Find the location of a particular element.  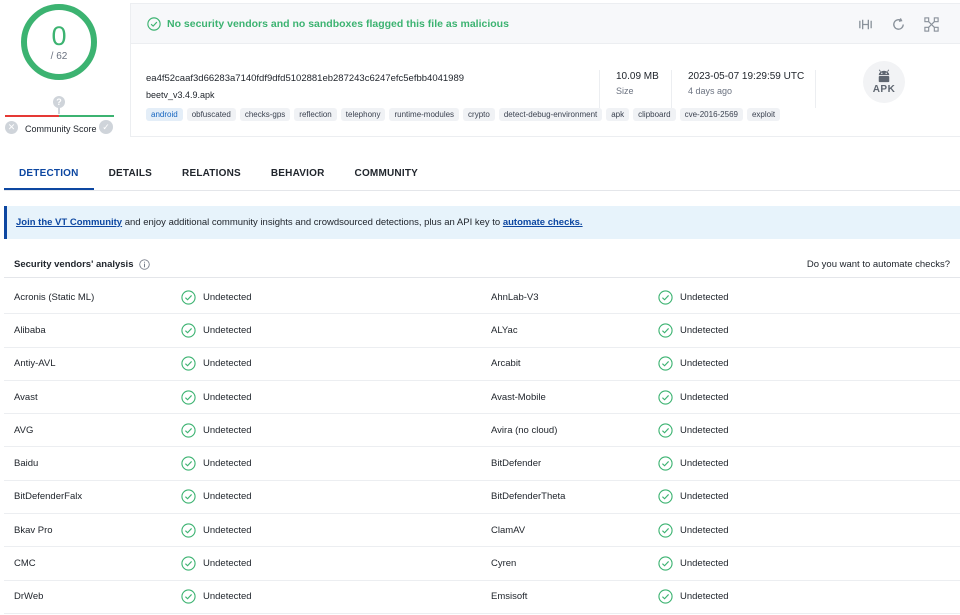

android-icon is located at coordinates (884, 76).